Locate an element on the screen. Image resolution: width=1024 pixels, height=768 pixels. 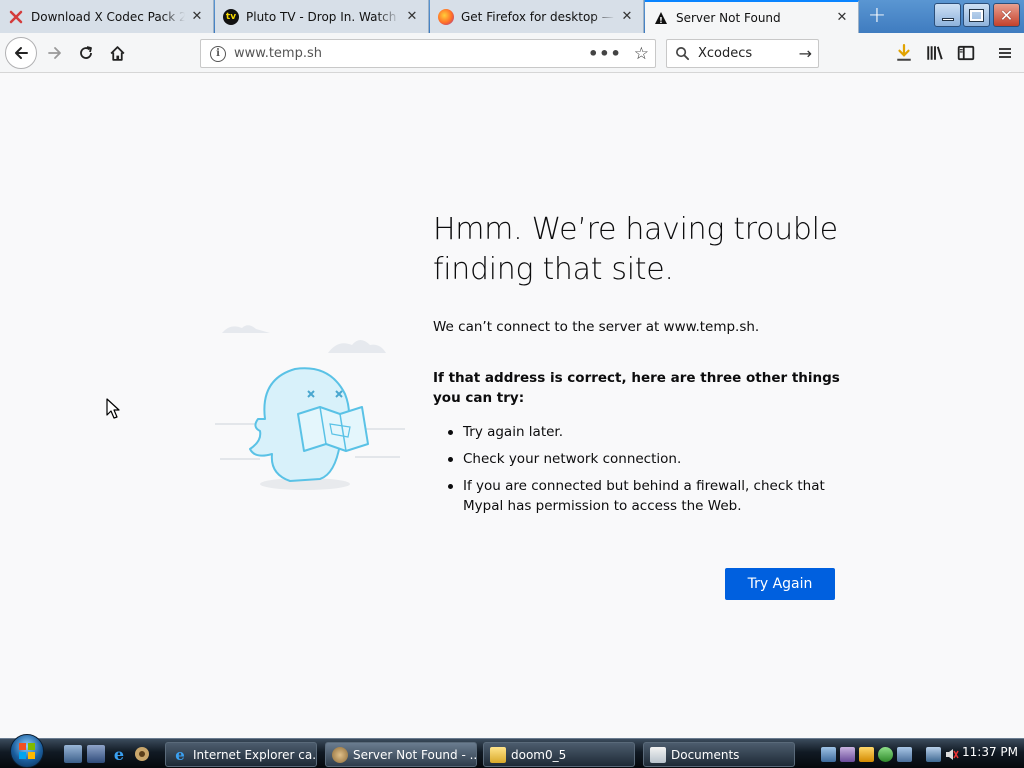
folder-icon is located at coordinates (498, 754).